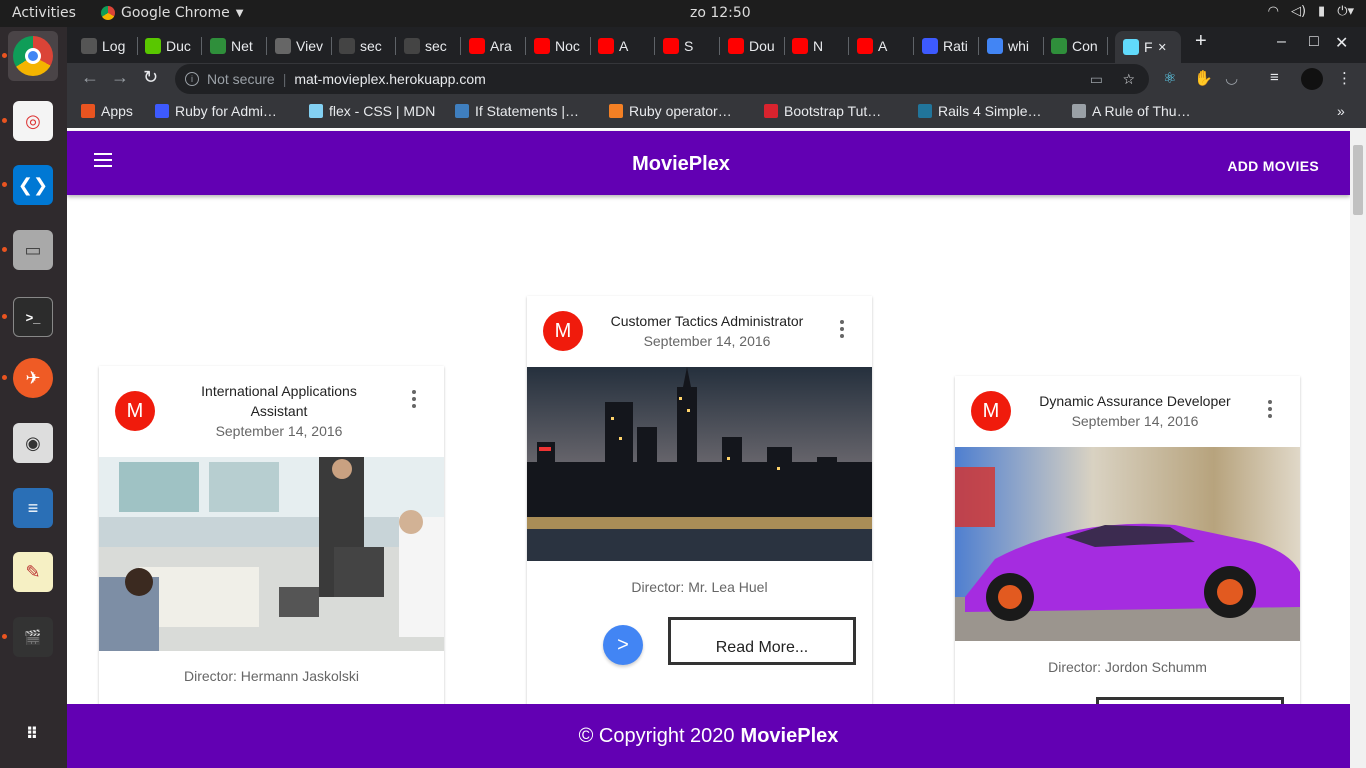 Image resolution: width=1366 pixels, height=768 pixels. Describe the element at coordinates (1128, 79) in the screenshot. I see `bookmark-star-icon: ☆` at that location.